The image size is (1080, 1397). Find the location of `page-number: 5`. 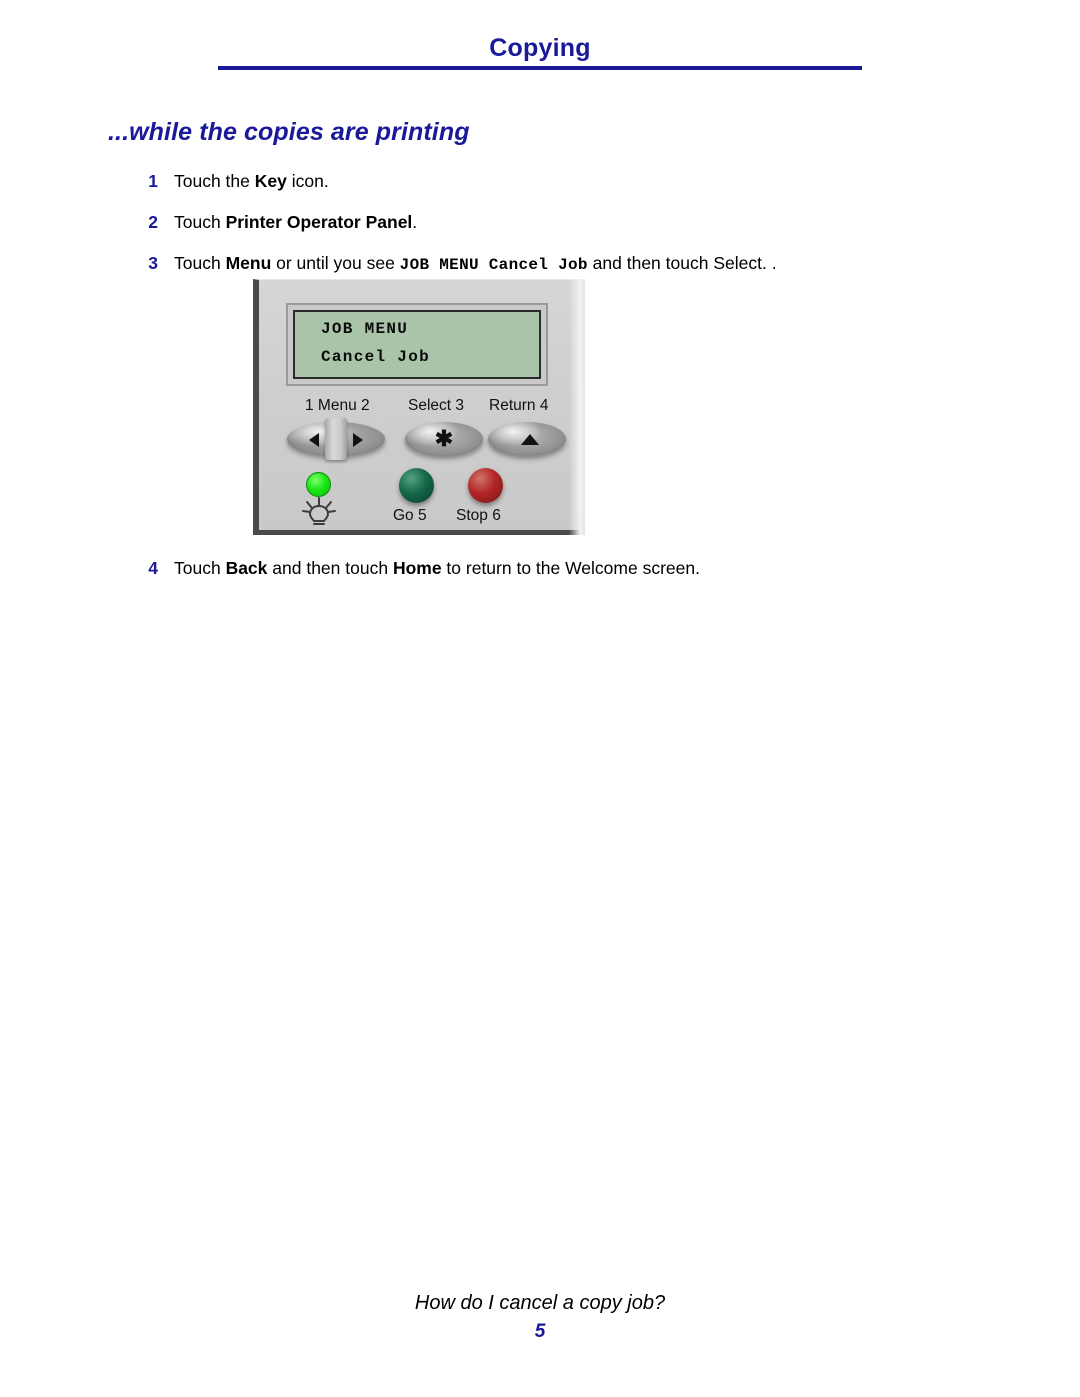

page-number: 5 is located at coordinates (540, 1331).